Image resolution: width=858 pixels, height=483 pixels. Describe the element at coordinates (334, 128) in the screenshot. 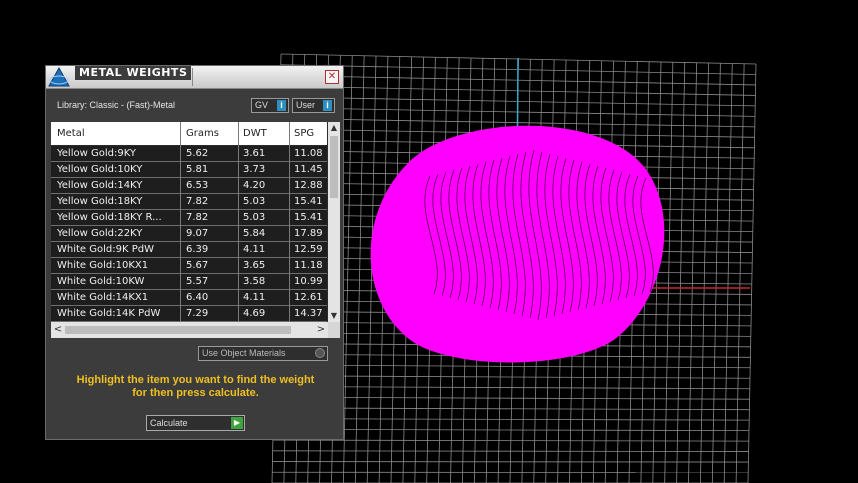

I see `scroll-up-icon: ▲` at that location.